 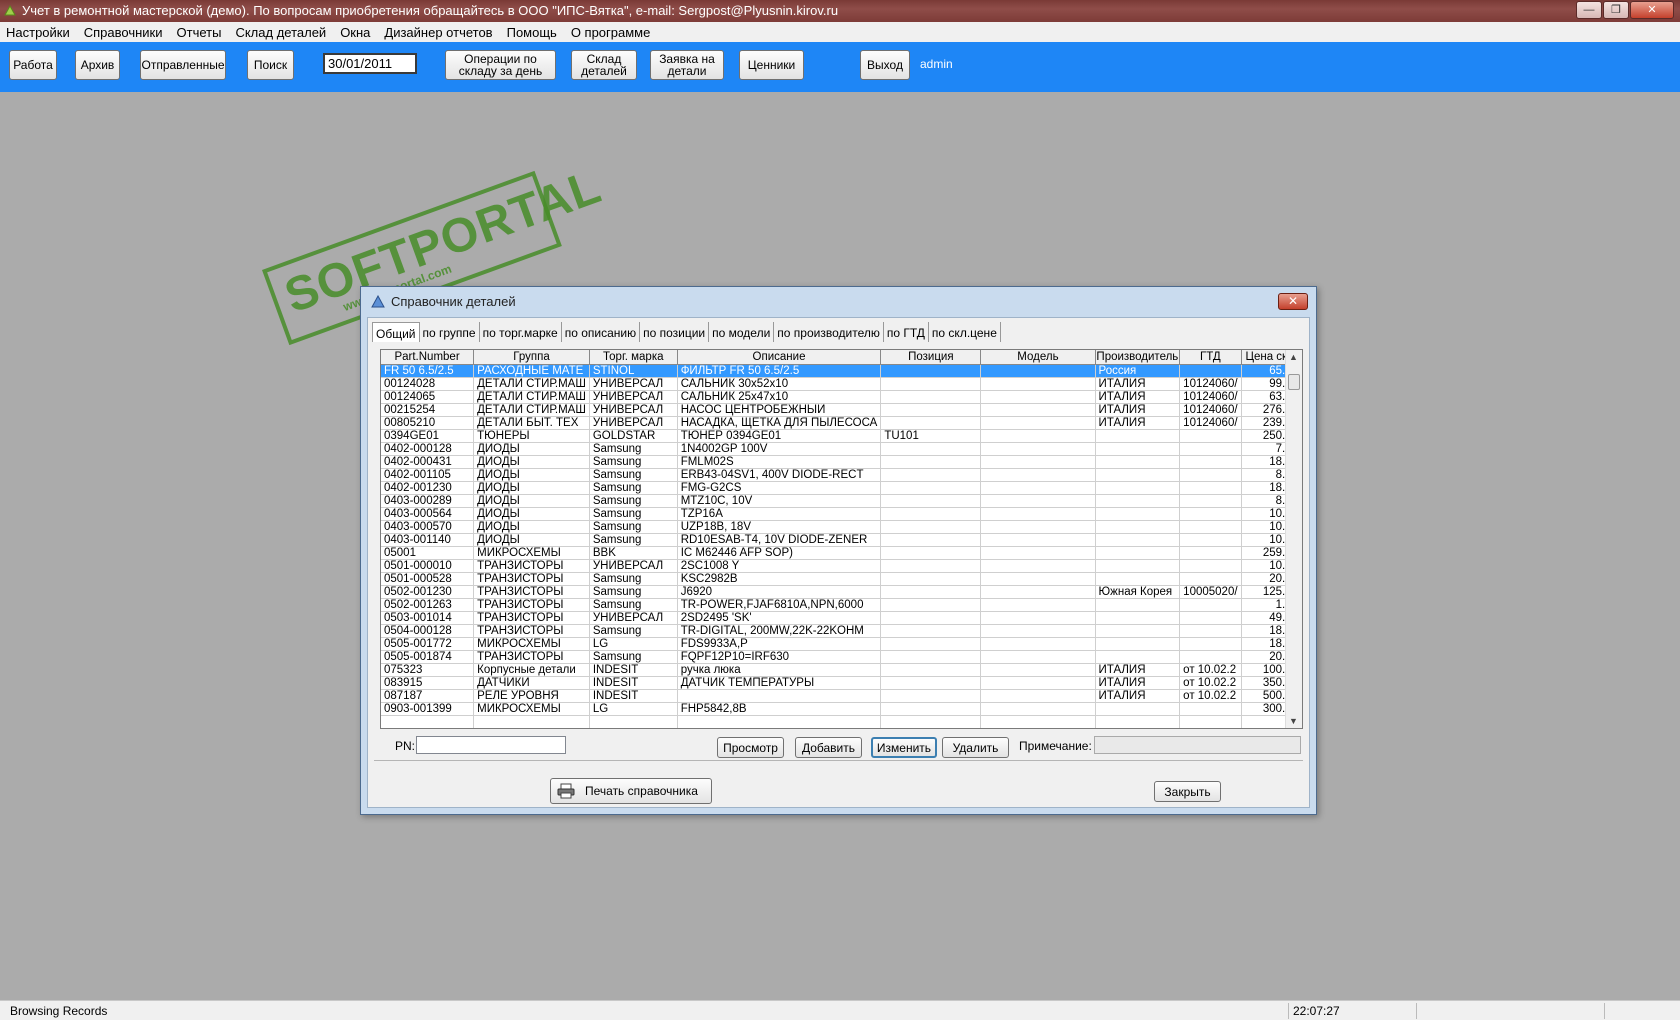 I want to click on menu-about: О программе, so click(x=611, y=32).